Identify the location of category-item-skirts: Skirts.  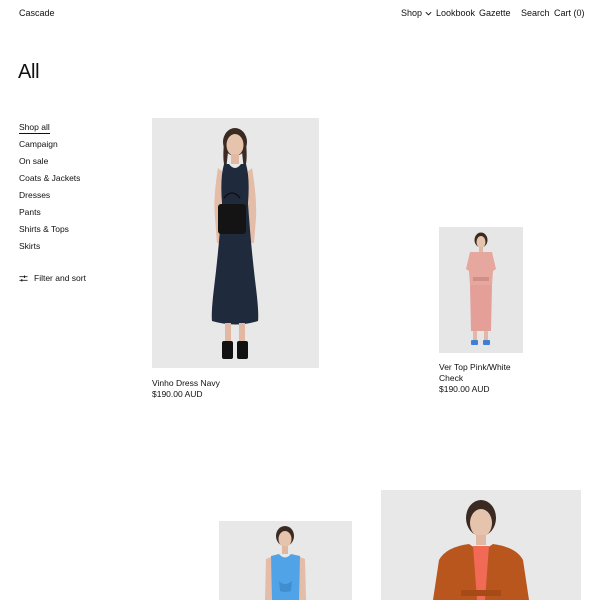
(49, 248).